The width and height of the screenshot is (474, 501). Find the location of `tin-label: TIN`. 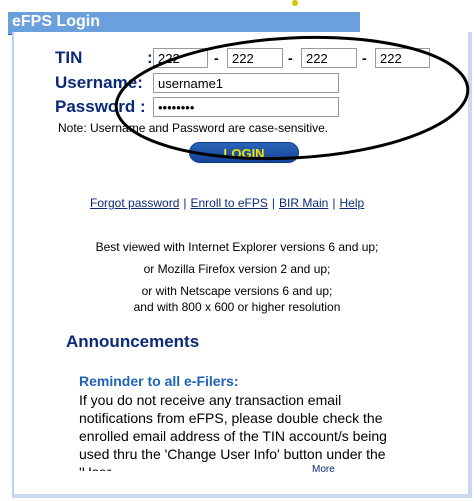

tin-label: TIN is located at coordinates (69, 57).